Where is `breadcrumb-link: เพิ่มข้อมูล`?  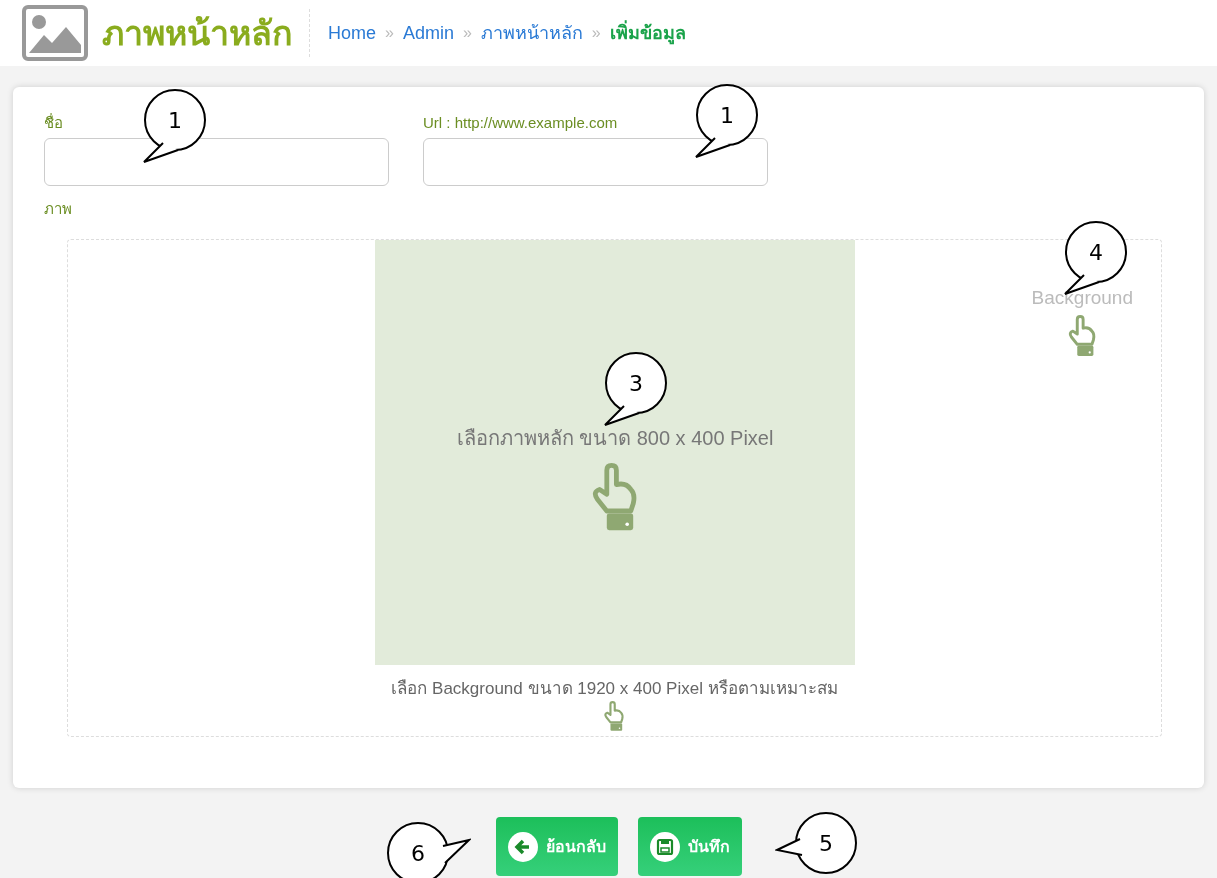 breadcrumb-link: เพิ่มข้อมูล is located at coordinates (647, 33).